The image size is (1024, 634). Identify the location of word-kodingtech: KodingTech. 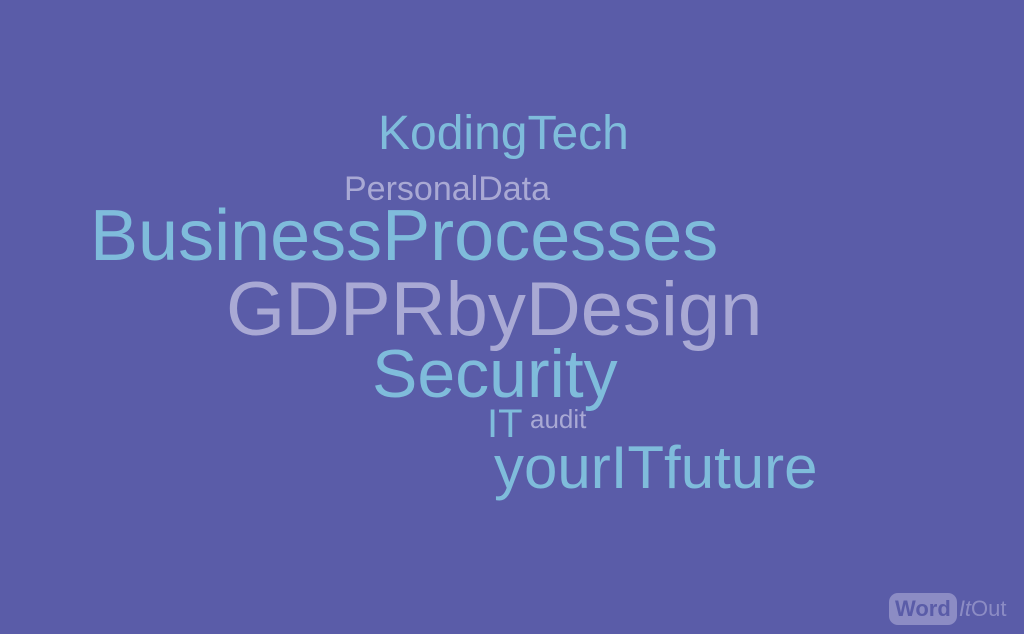
(503, 133).